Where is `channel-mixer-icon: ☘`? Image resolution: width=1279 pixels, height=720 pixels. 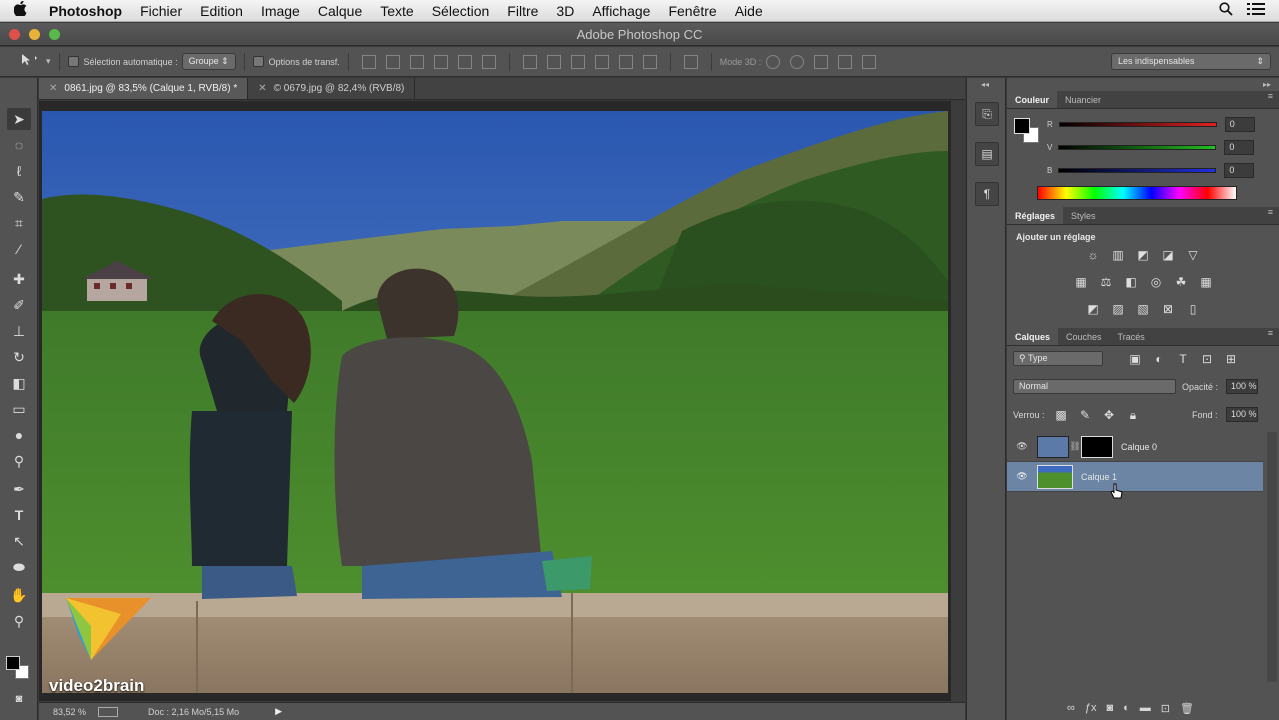
channel-mixer-icon: ☘ is located at coordinates (1181, 282).